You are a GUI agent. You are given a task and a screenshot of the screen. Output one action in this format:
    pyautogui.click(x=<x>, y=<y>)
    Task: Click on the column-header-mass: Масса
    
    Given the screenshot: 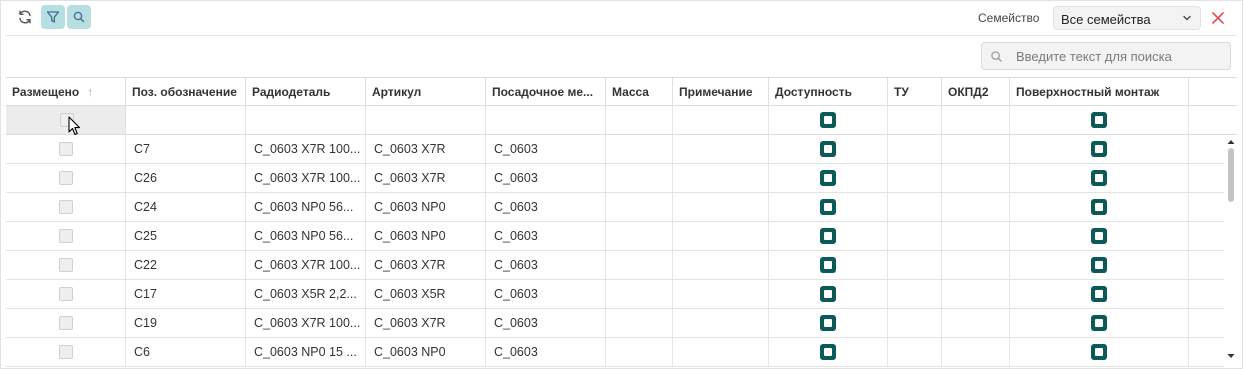 What is the action you would take?
    pyautogui.click(x=639, y=92)
    